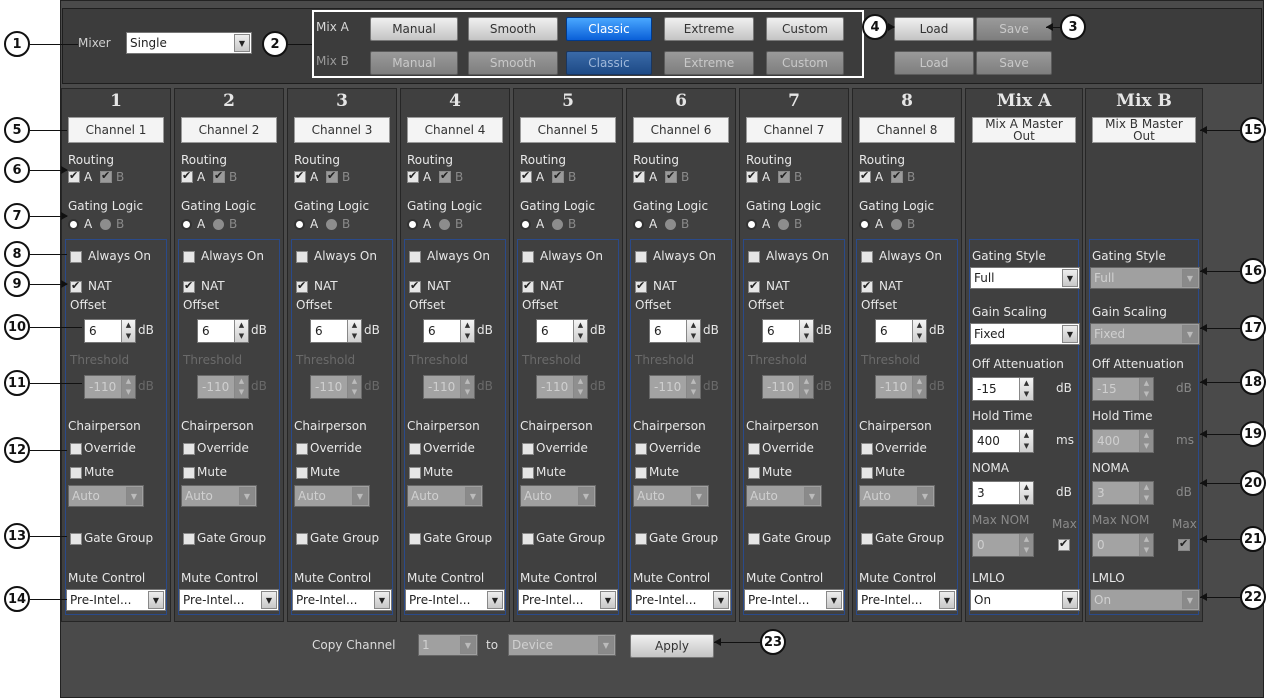  What do you see at coordinates (805, 63) in the screenshot?
I see `preset-b-custom-button: Custom` at bounding box center [805, 63].